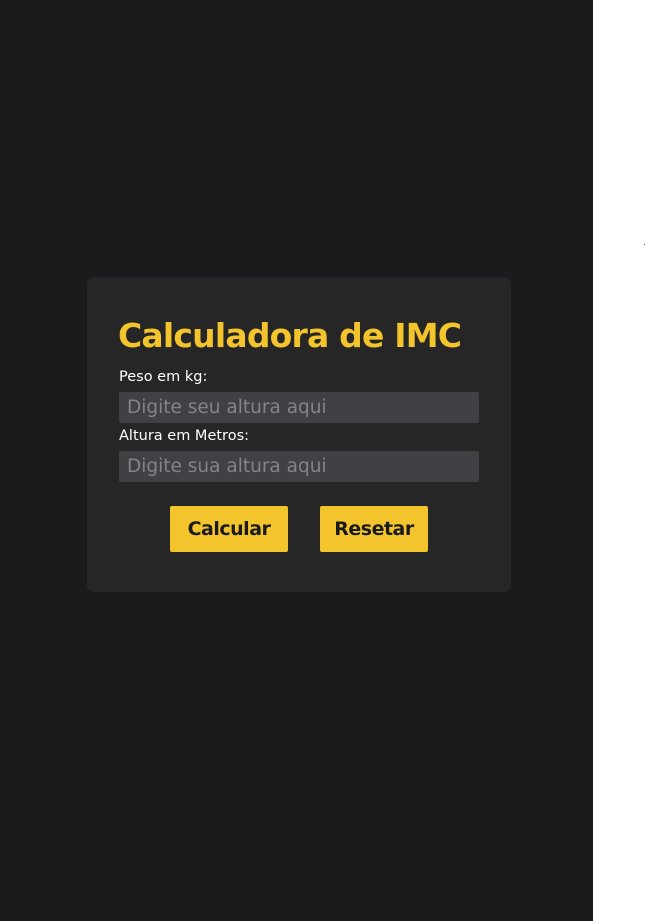 The width and height of the screenshot is (646, 921). I want to click on altura-label: Altura em Metros:, so click(184, 436).